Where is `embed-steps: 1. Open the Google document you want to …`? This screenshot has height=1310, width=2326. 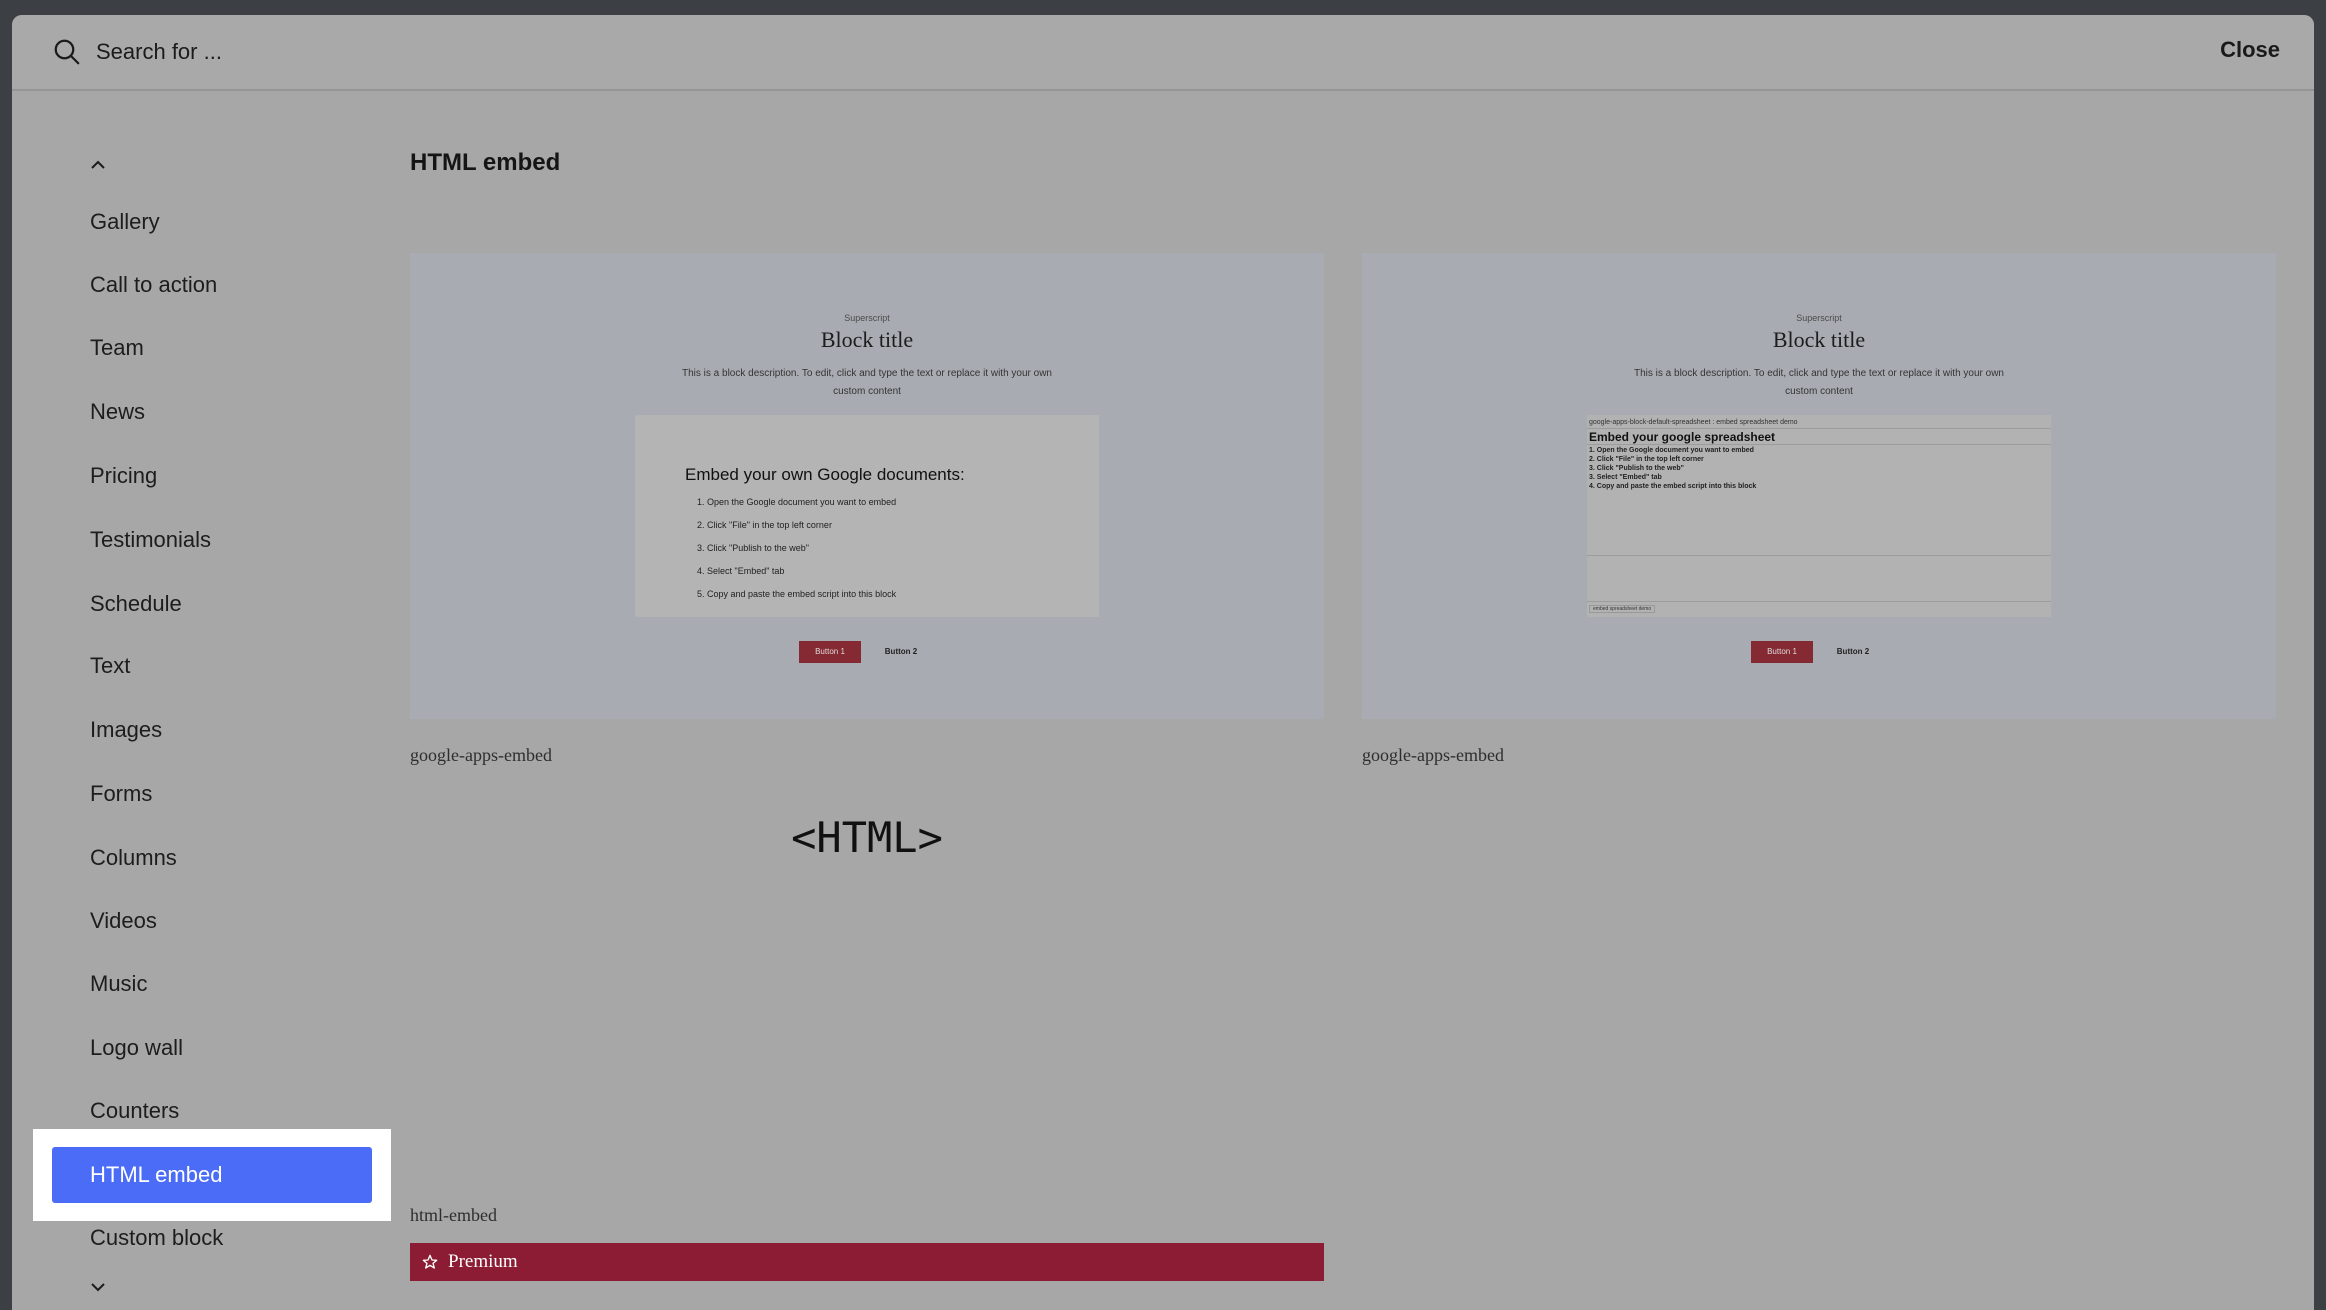 embed-steps: 1. Open the Google document you want to … is located at coordinates (1672, 468).